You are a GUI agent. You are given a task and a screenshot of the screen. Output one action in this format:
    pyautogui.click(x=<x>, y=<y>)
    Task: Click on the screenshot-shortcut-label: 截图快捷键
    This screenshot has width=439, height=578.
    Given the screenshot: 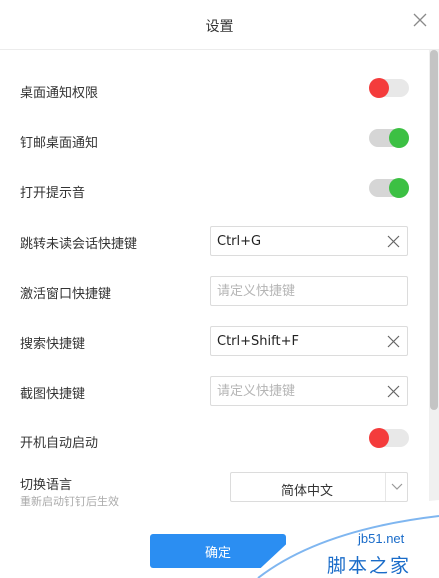 What is the action you would take?
    pyautogui.click(x=53, y=394)
    